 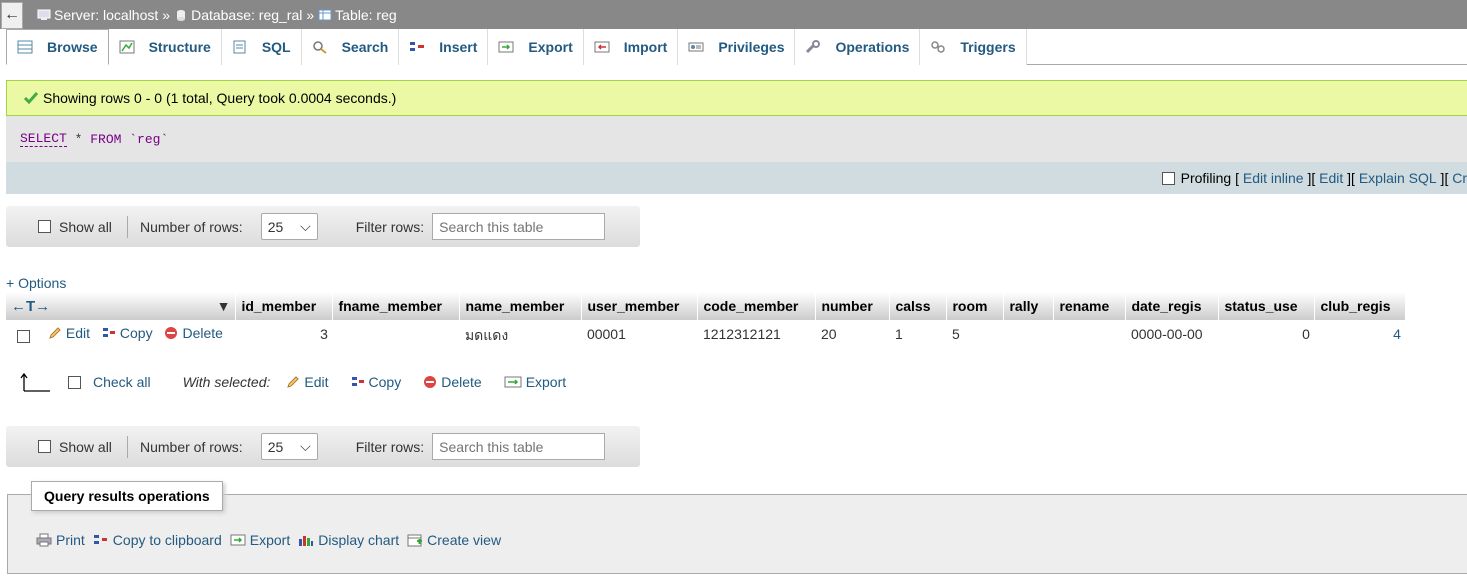 I want to click on column-header: rename, so click(x=1090, y=306).